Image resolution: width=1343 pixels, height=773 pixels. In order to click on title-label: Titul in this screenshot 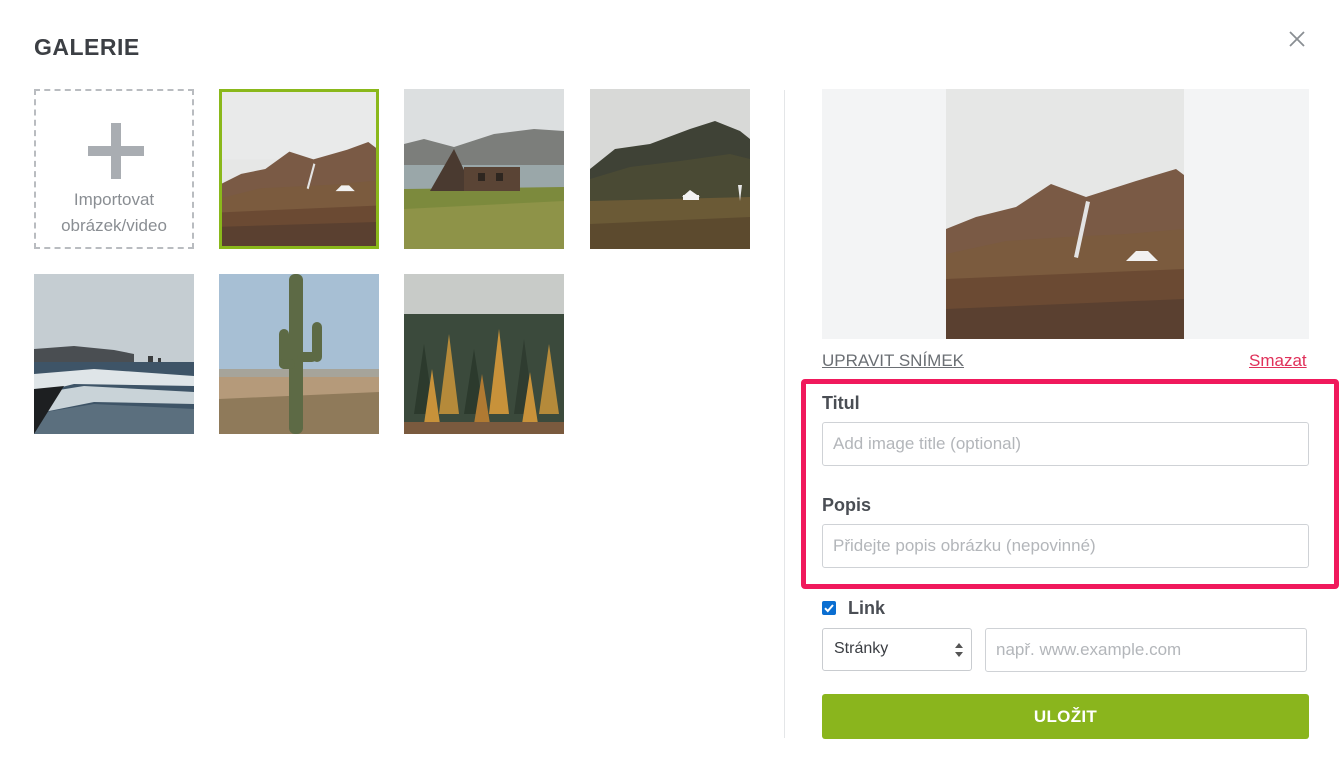, I will do `click(841, 403)`.